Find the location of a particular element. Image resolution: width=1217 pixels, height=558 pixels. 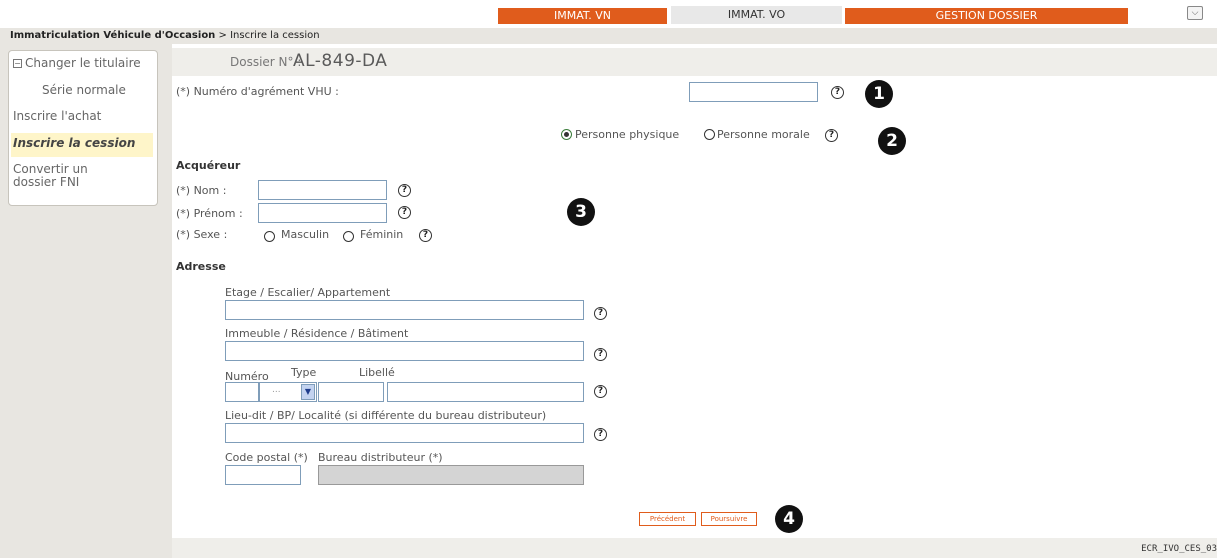

screen-code: ECR_IVO_CES_03 is located at coordinates (1179, 549).